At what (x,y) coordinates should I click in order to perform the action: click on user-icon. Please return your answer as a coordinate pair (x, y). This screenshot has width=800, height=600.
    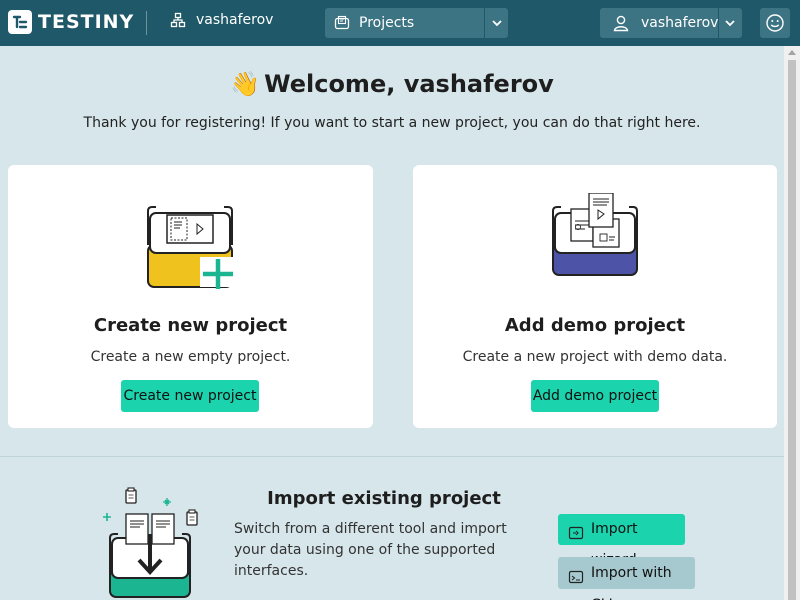
    Looking at the image, I should click on (621, 25).